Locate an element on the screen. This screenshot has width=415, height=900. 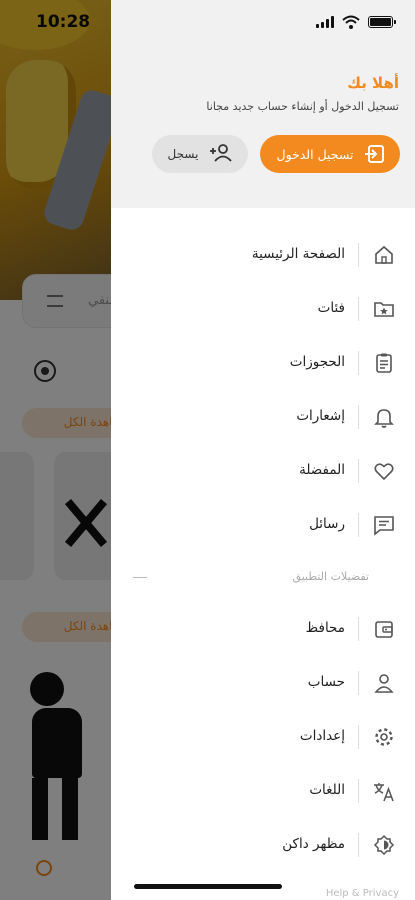
menu-item-home: الصفحة الرئيسية is located at coordinates (263, 255).